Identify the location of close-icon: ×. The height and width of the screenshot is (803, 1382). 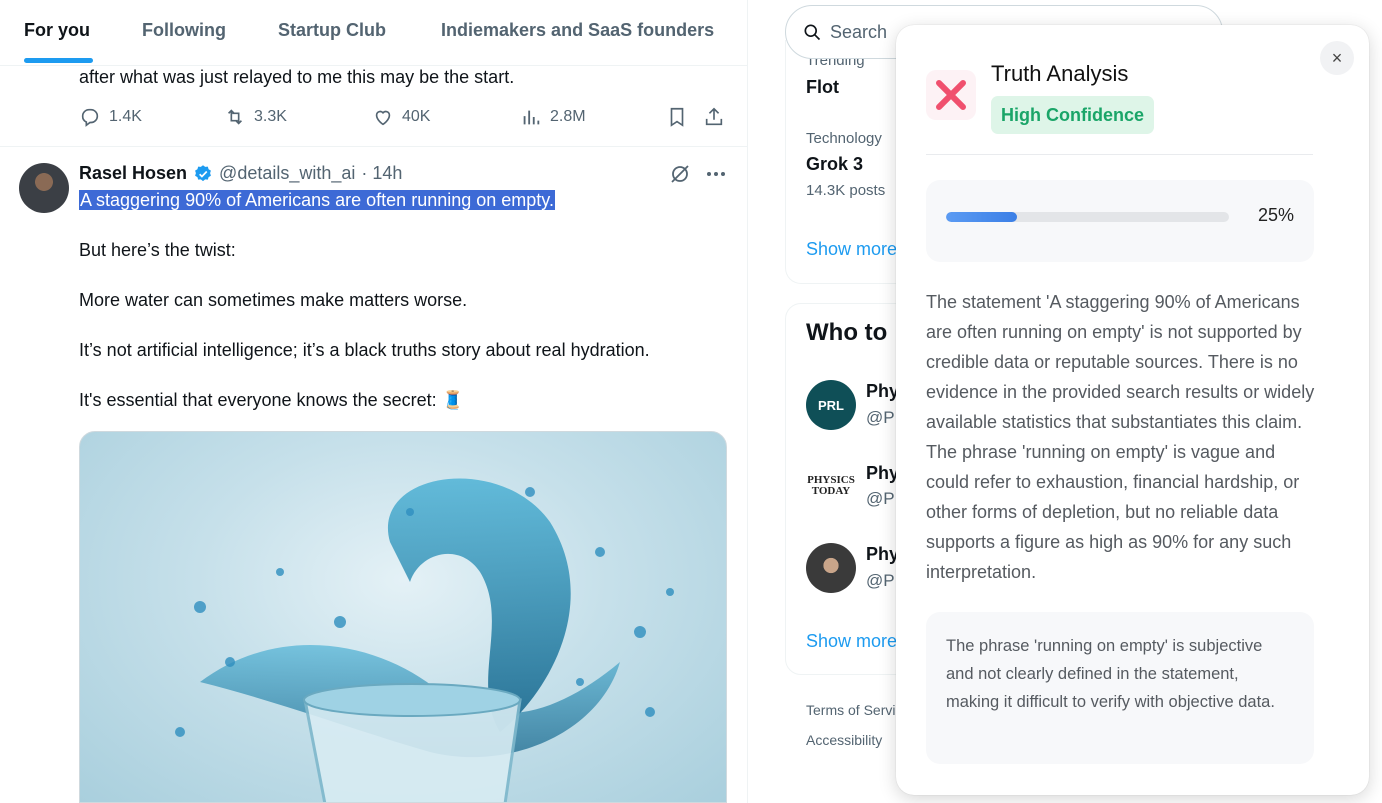
(1337, 57).